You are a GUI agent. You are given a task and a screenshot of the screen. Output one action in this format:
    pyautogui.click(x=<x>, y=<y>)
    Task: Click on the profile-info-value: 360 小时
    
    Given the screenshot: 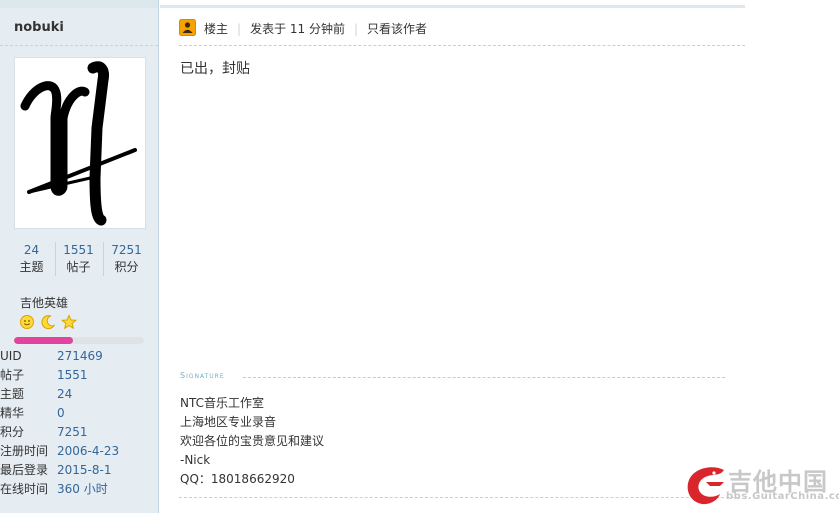 What is the action you would take?
    pyautogui.click(x=82, y=489)
    